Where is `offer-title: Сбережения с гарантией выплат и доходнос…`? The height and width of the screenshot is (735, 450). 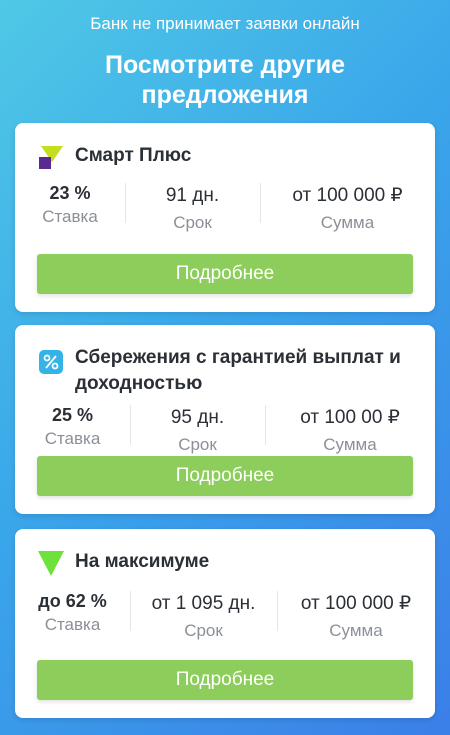 offer-title: Сбережения с гарантией выплат и доходнос… is located at coordinates (238, 370).